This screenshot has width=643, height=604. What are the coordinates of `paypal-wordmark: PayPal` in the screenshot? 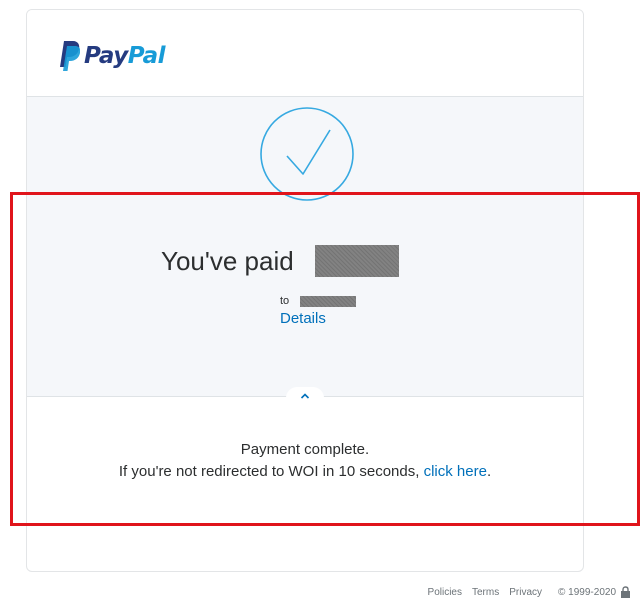 It's located at (125, 56).